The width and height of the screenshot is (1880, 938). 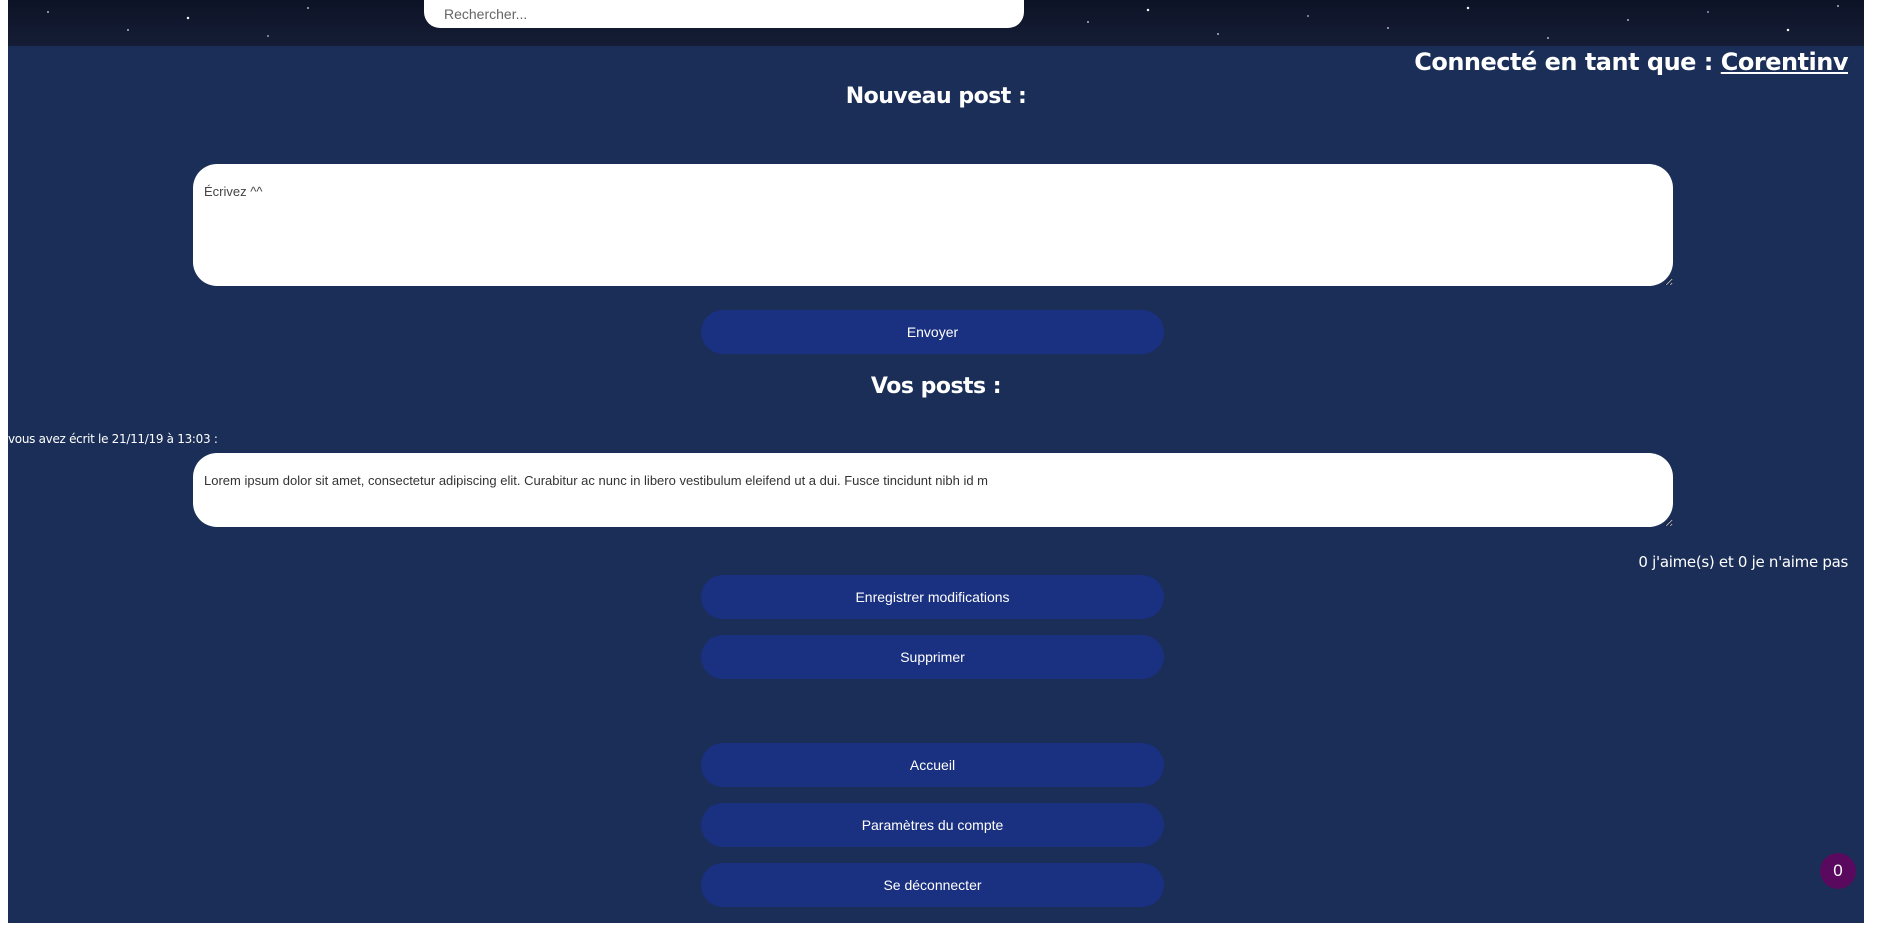 I want to click on notification-badge: 0, so click(x=1838, y=871).